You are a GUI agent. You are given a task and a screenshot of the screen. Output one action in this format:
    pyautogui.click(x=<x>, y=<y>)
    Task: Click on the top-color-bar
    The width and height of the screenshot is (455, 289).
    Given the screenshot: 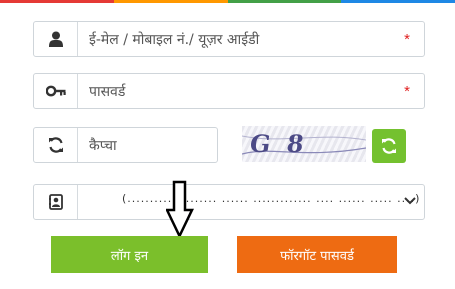 What is the action you would take?
    pyautogui.click(x=227, y=1)
    